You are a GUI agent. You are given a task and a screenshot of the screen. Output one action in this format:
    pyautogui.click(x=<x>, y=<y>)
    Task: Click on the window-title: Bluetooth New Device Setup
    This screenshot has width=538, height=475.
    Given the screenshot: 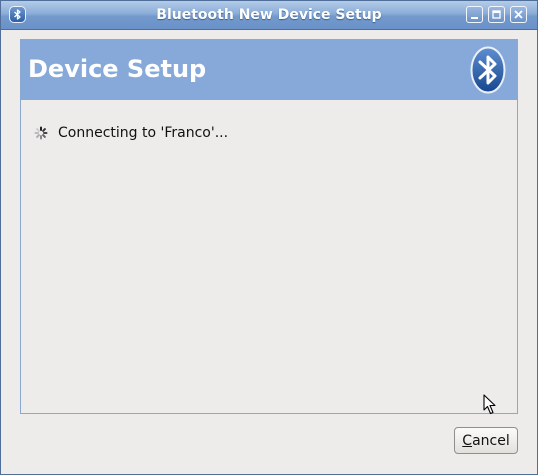 What is the action you would take?
    pyautogui.click(x=269, y=15)
    